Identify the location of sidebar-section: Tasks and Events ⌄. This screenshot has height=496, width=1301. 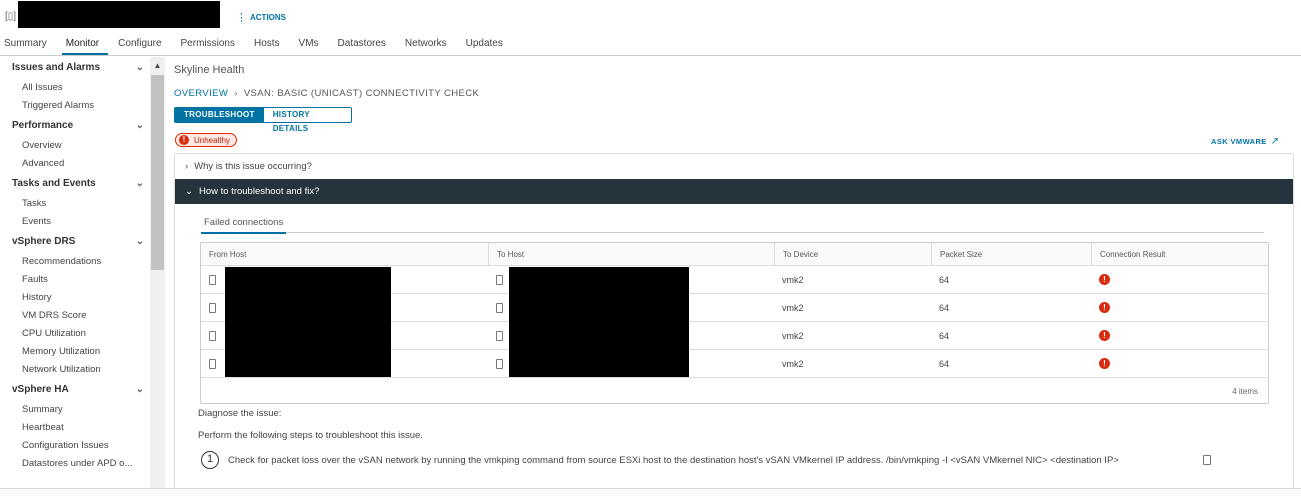
(75, 184).